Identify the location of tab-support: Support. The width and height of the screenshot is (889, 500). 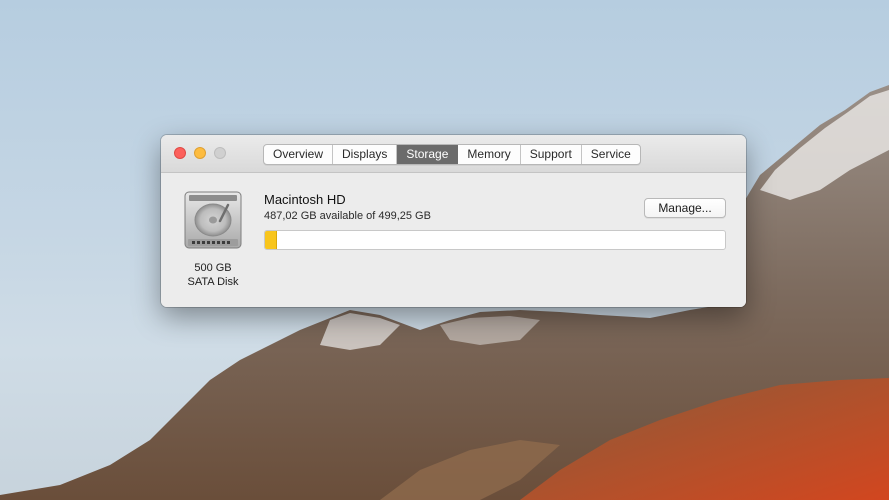
(551, 154).